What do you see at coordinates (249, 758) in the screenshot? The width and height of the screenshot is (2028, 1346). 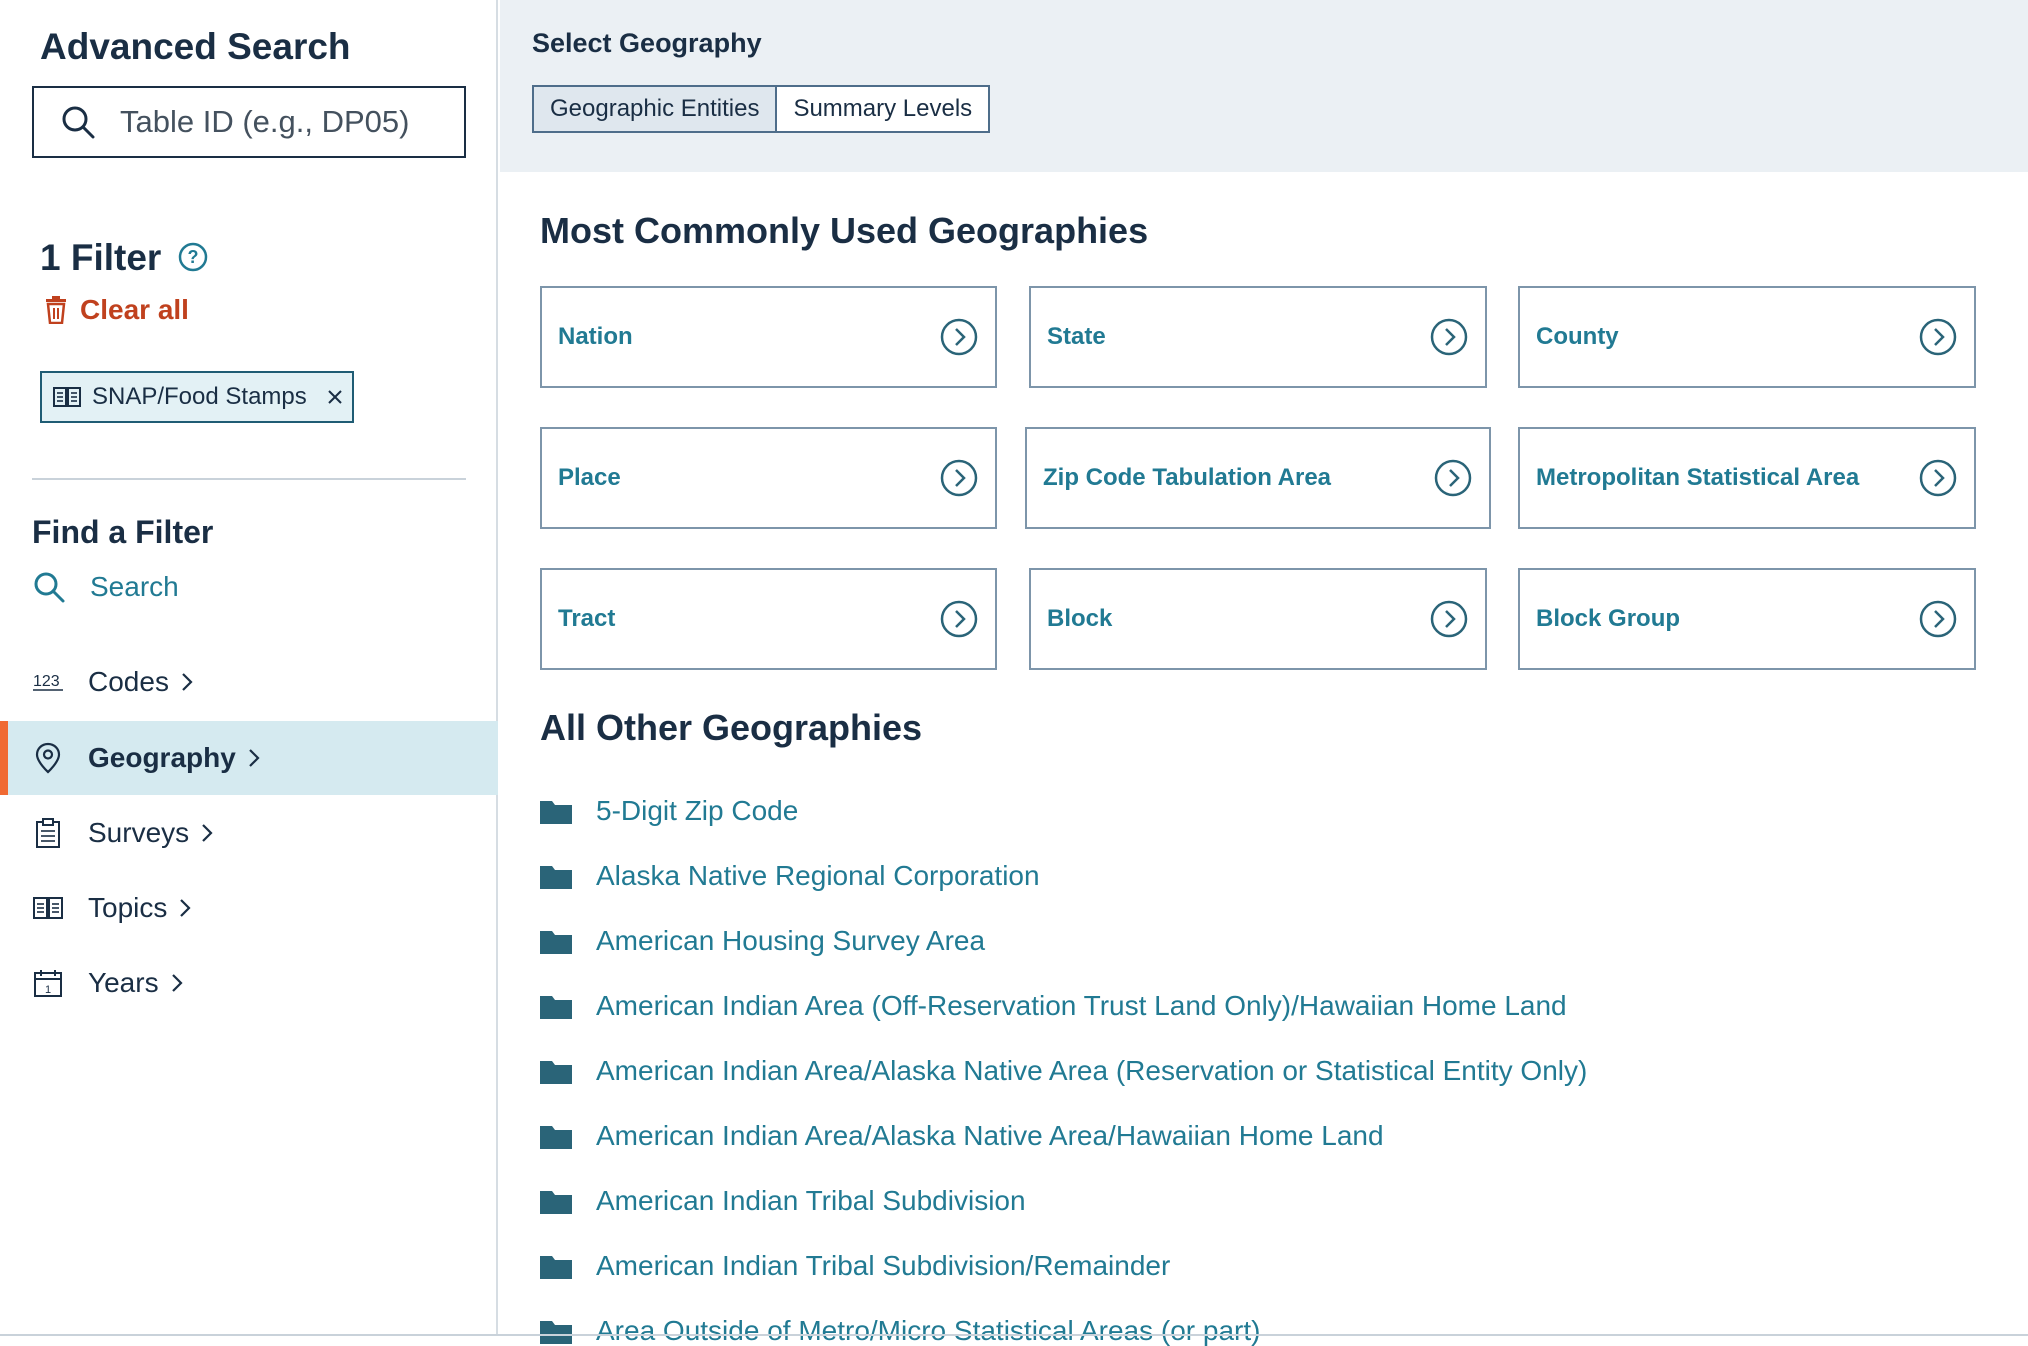 I see `sidebar-item-geography: Geography` at bounding box center [249, 758].